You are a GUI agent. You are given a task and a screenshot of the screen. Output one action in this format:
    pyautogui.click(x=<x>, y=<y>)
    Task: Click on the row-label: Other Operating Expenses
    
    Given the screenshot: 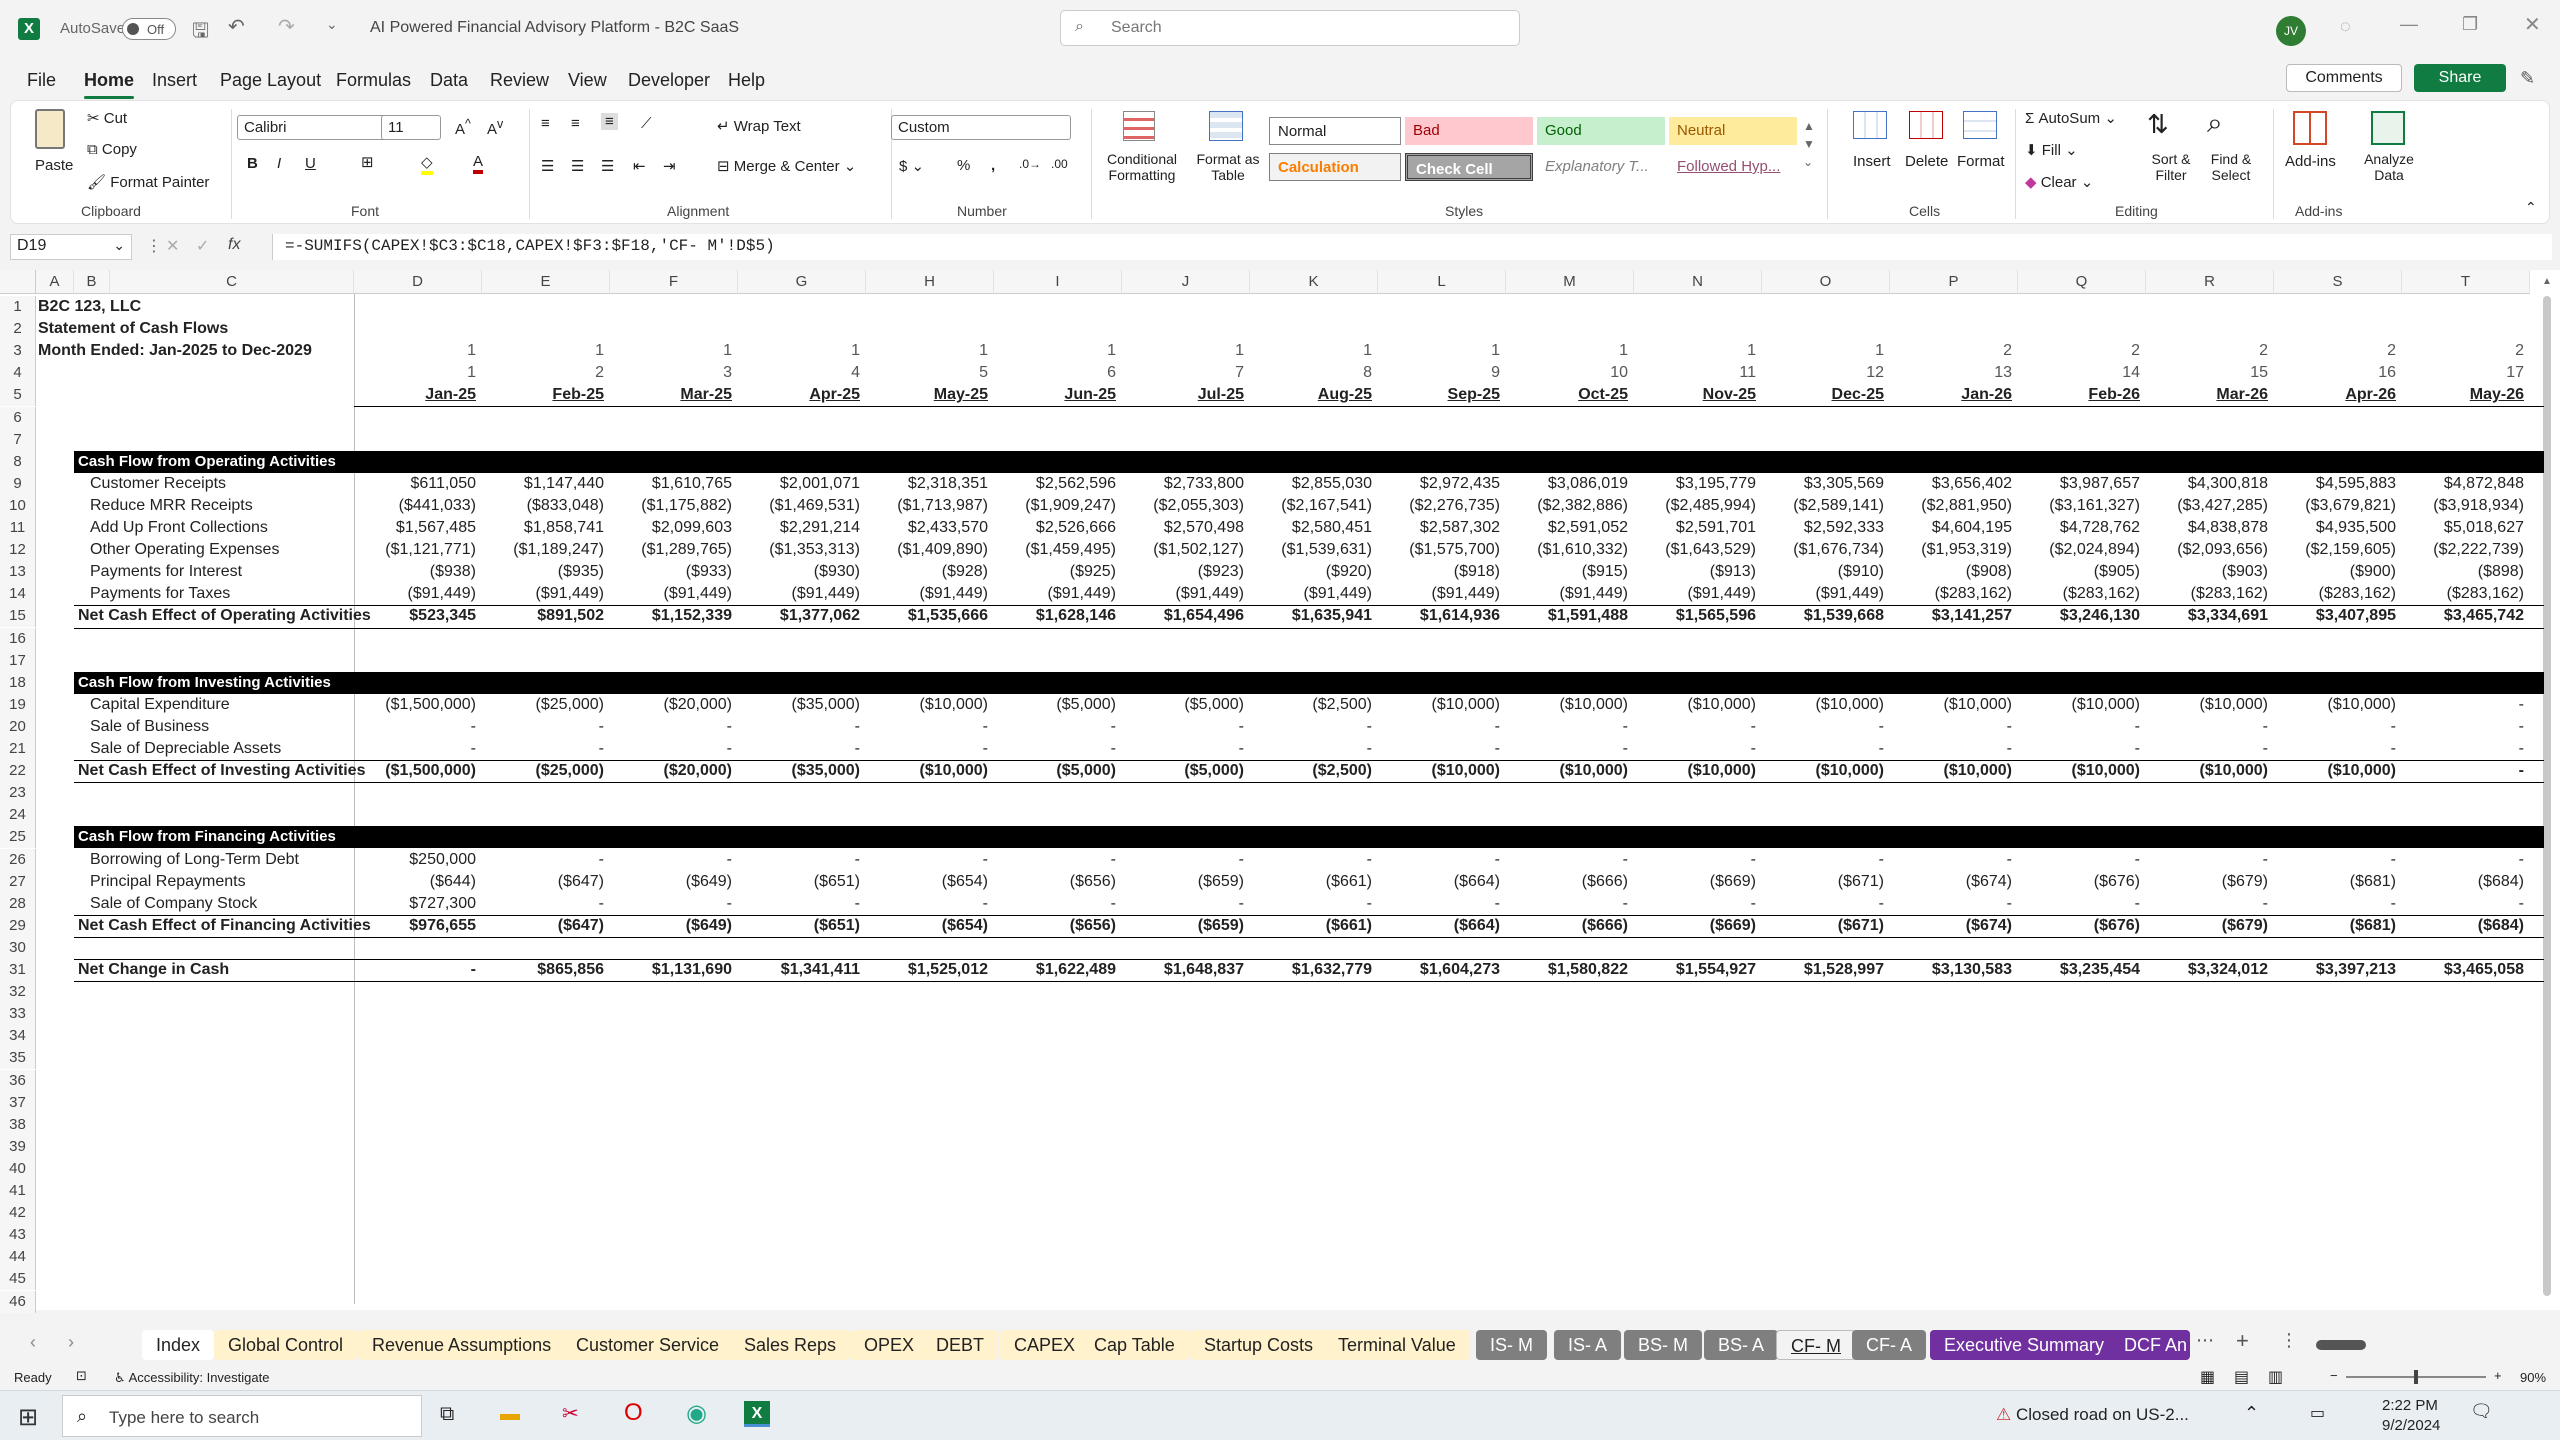 What is the action you would take?
    pyautogui.click(x=184, y=550)
    